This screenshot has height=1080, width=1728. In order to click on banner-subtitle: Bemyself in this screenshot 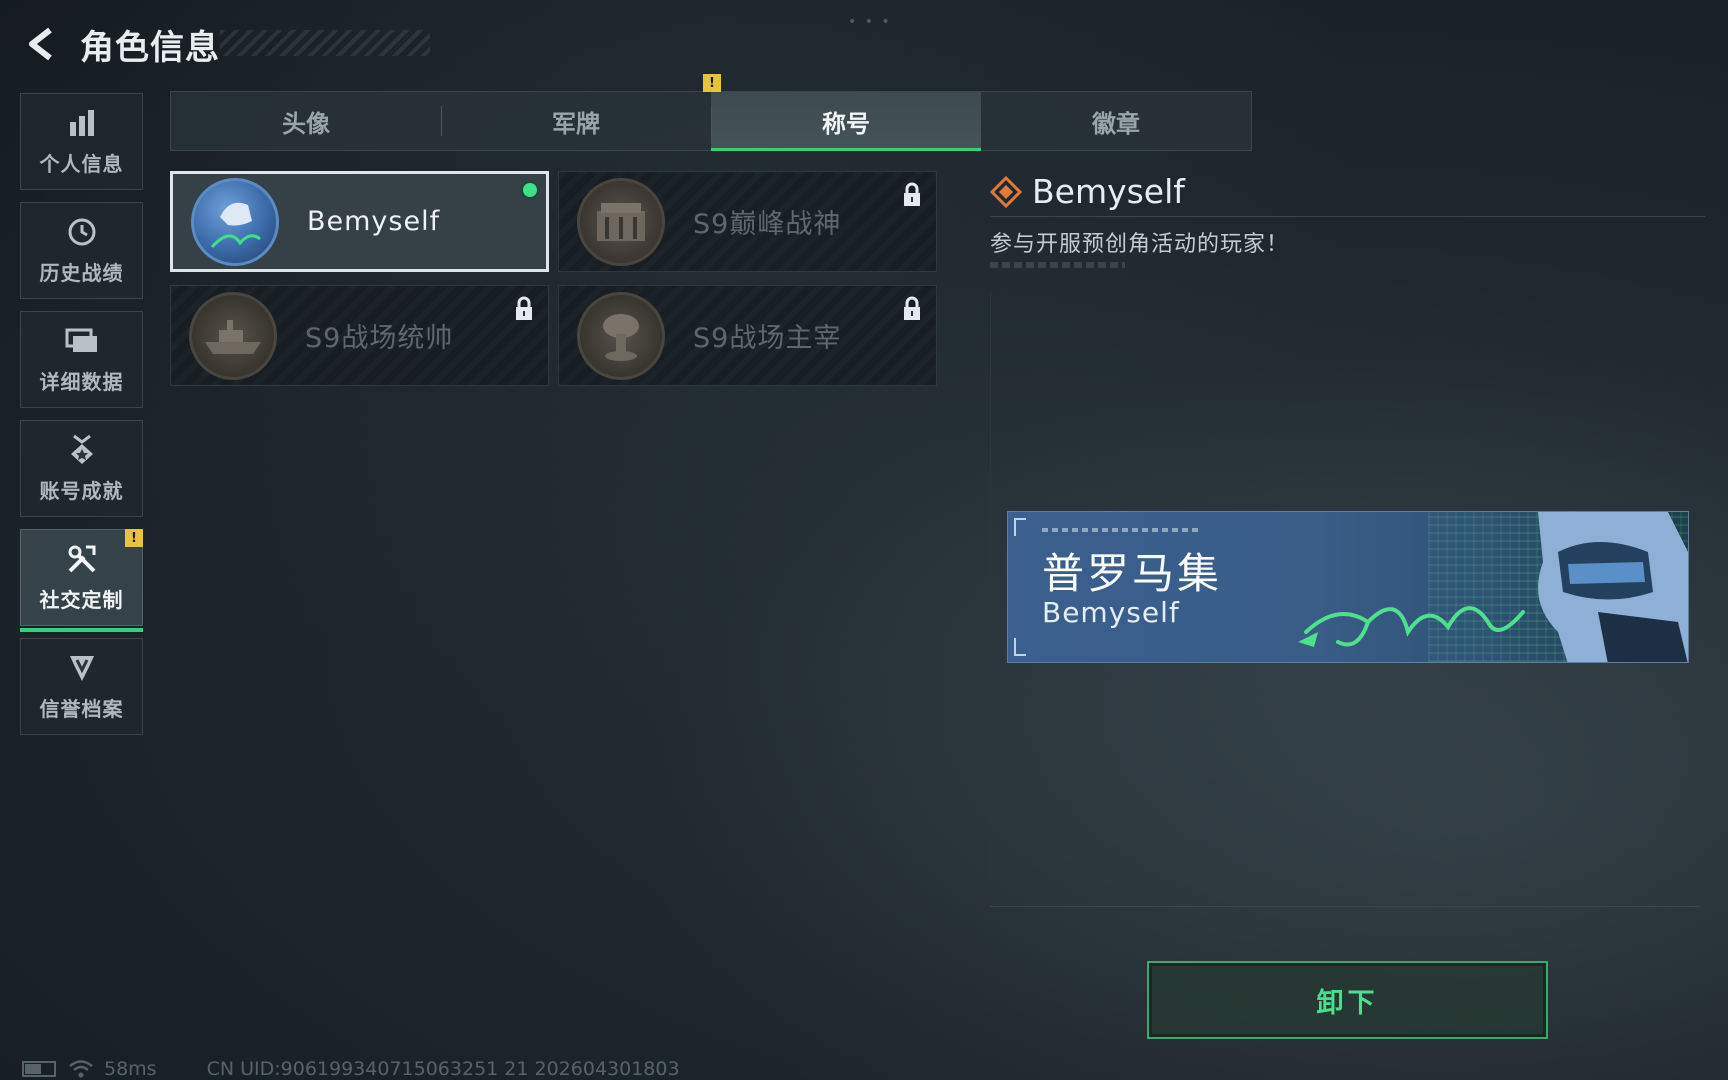, I will do `click(1111, 612)`.